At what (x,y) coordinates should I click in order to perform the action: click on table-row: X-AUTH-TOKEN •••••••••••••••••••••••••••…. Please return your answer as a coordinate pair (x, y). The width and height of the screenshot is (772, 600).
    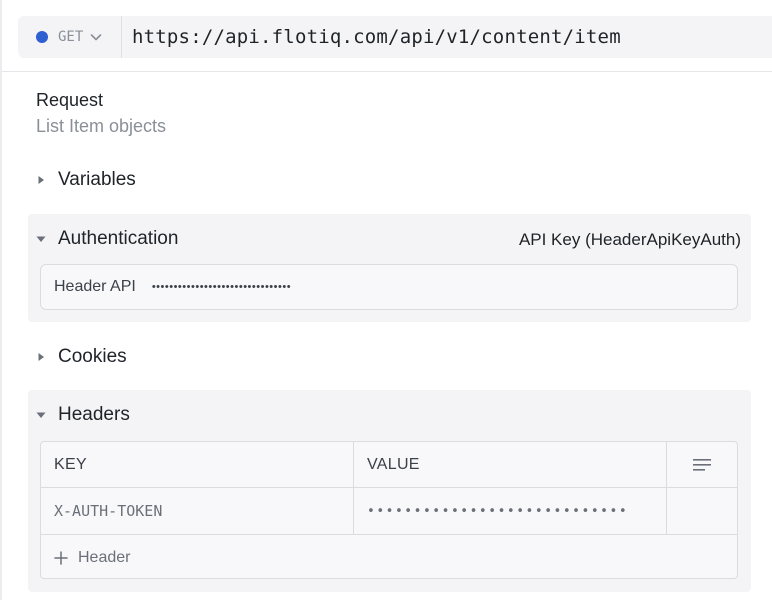
    Looking at the image, I should click on (389, 511).